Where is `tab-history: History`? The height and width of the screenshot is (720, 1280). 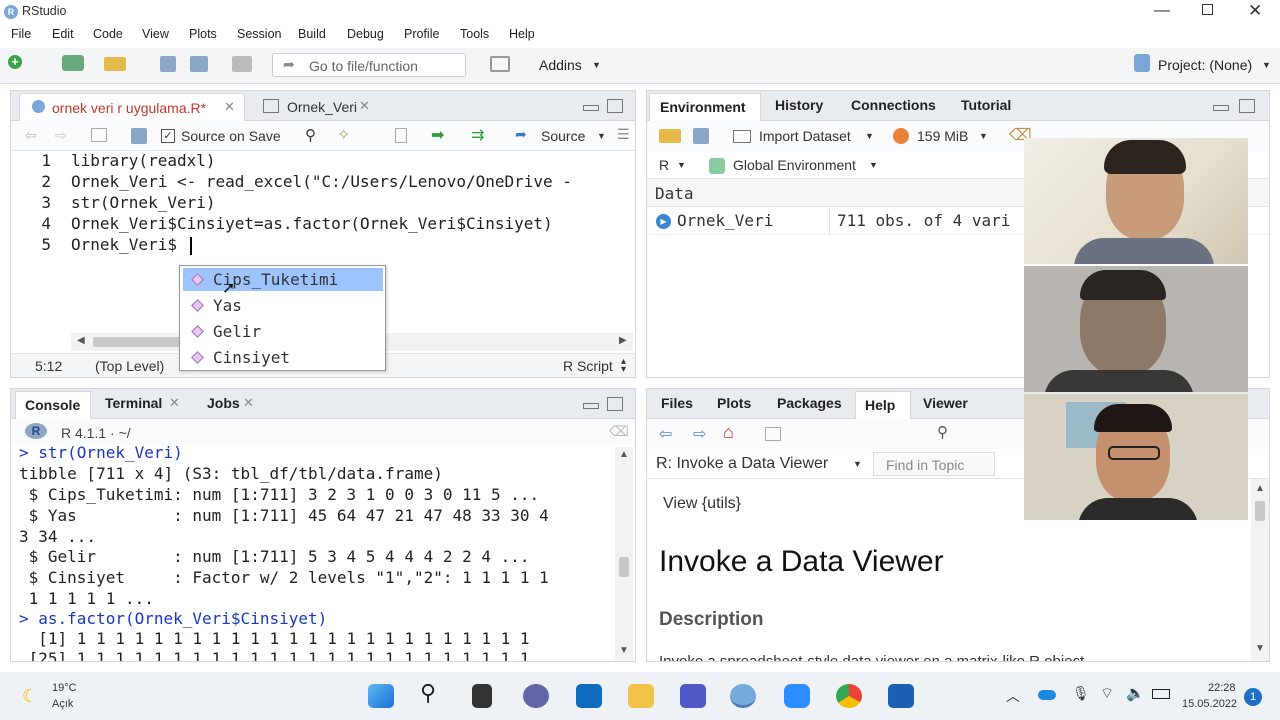
tab-history: History is located at coordinates (799, 105).